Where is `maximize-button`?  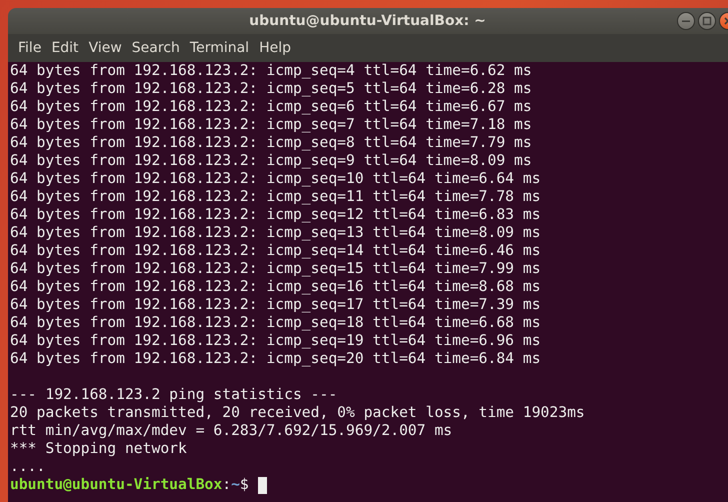 maximize-button is located at coordinates (707, 21).